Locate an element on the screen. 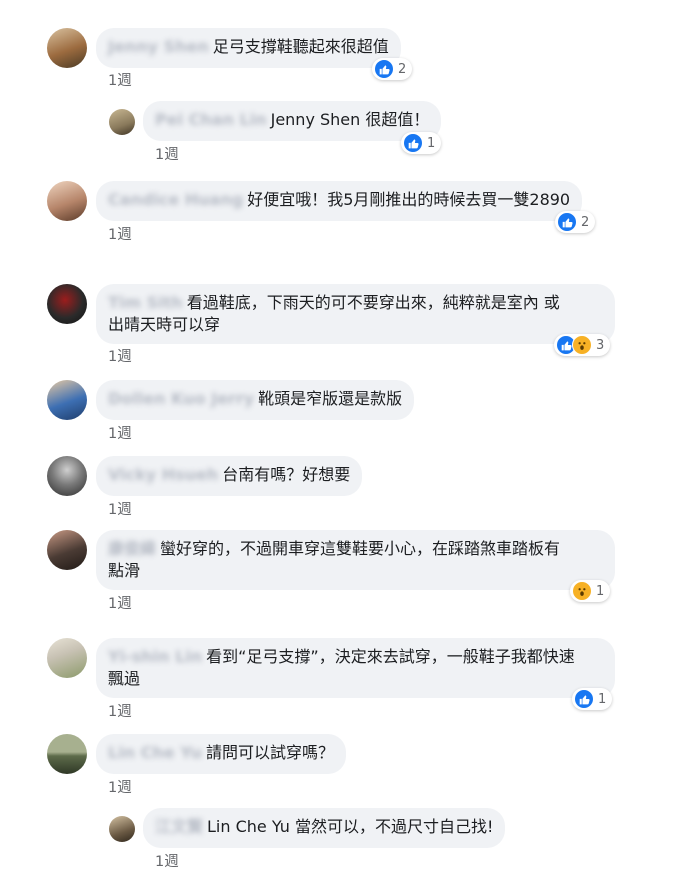  comment-text-line: 看過鞋底，下雨天的可不要穿出來，純粹就是室內 或 is located at coordinates (373, 302).